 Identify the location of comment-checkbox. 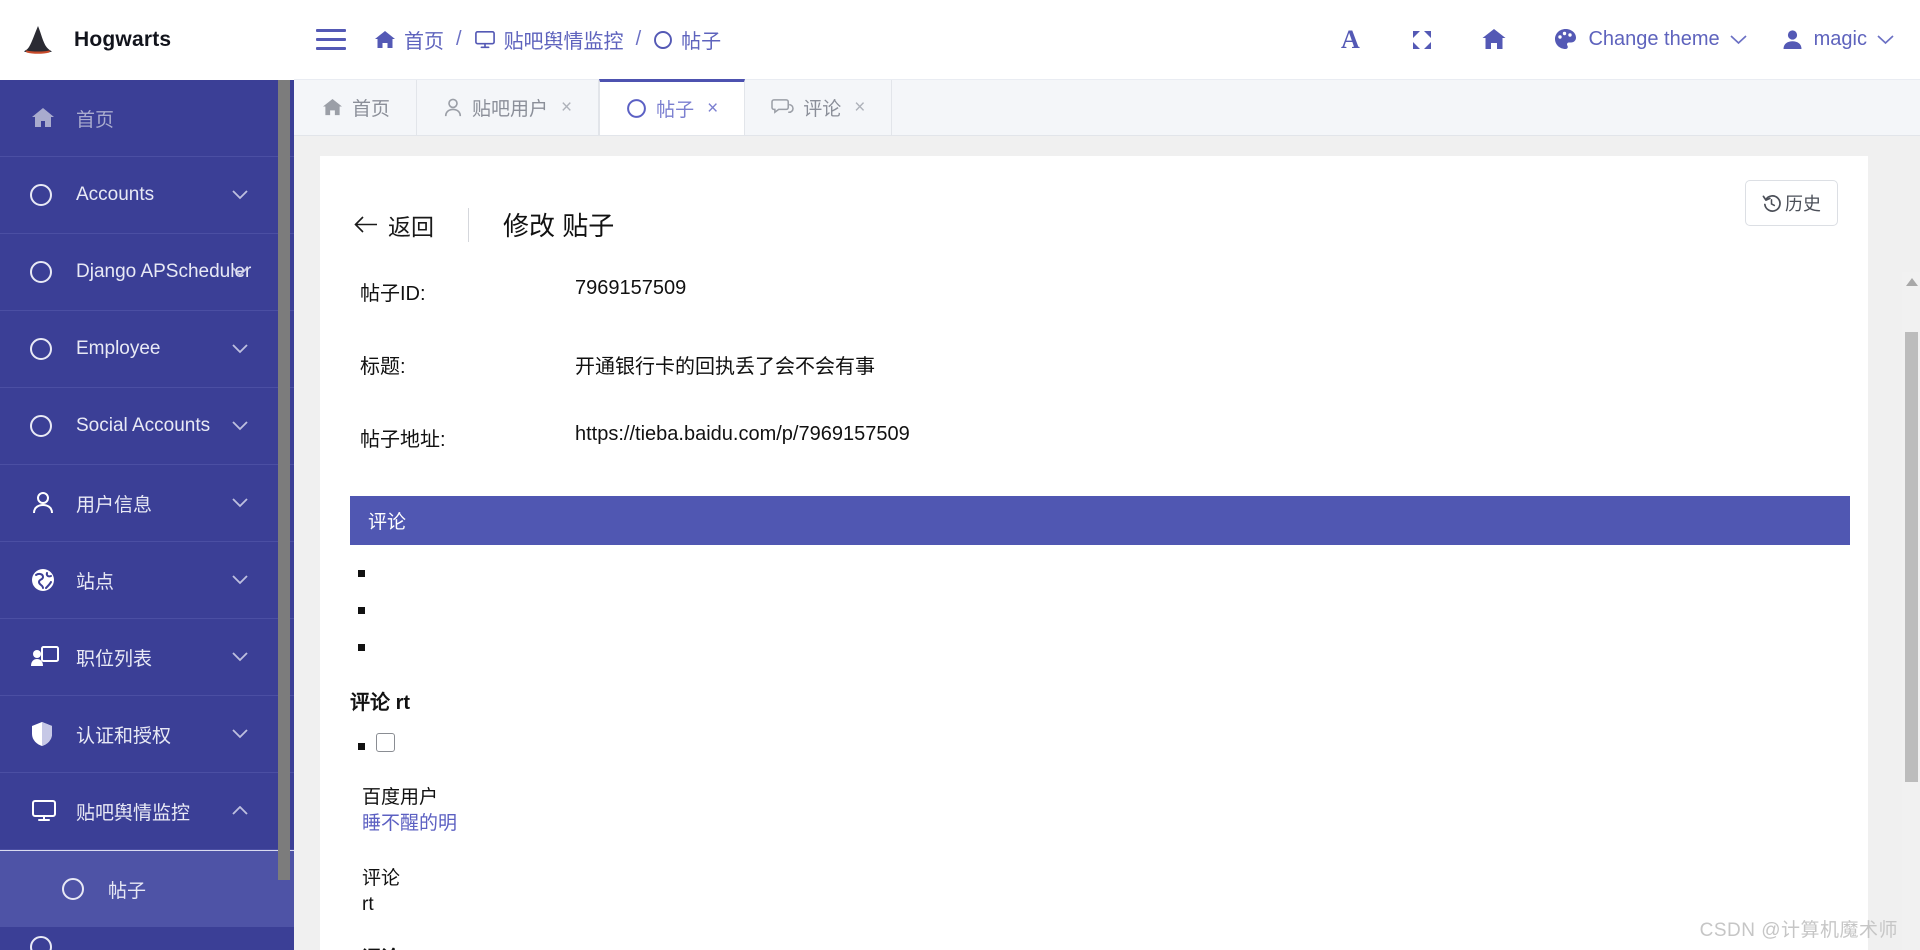
(385, 742).